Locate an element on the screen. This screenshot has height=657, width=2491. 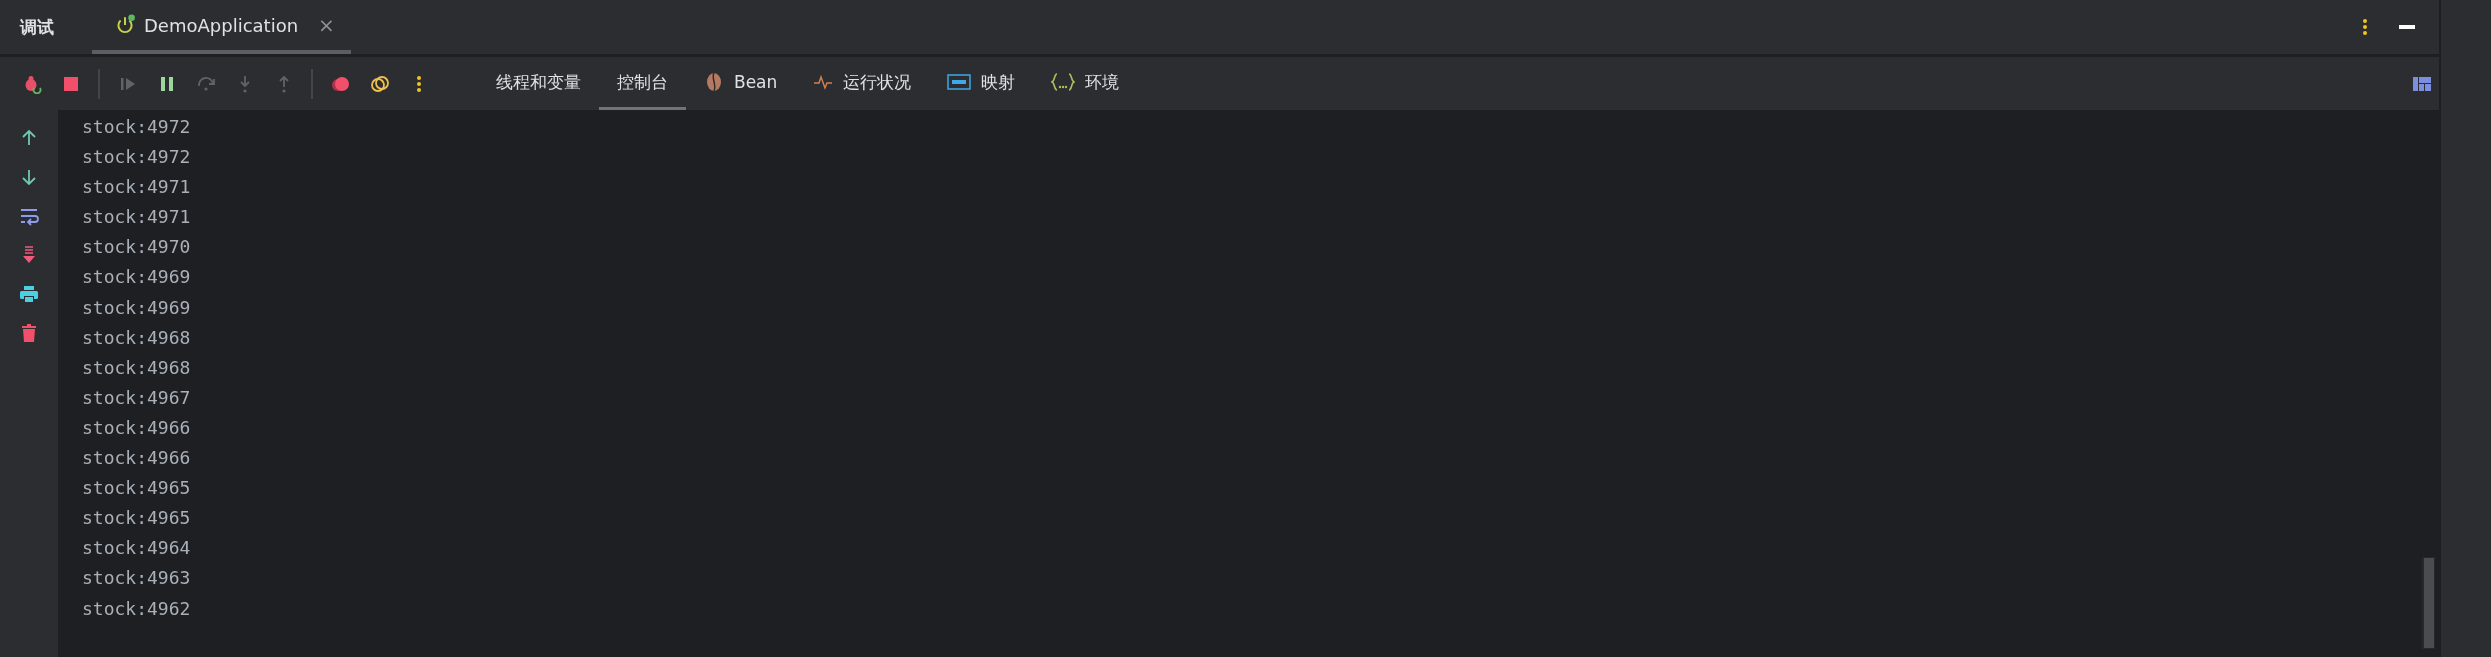
console-line: stock:4964 is located at coordinates (137, 548).